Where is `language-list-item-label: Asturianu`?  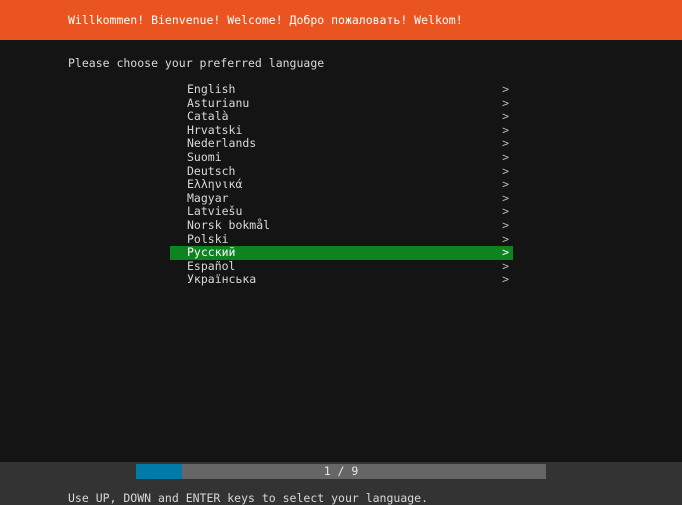
language-list-item-label: Asturianu is located at coordinates (218, 102).